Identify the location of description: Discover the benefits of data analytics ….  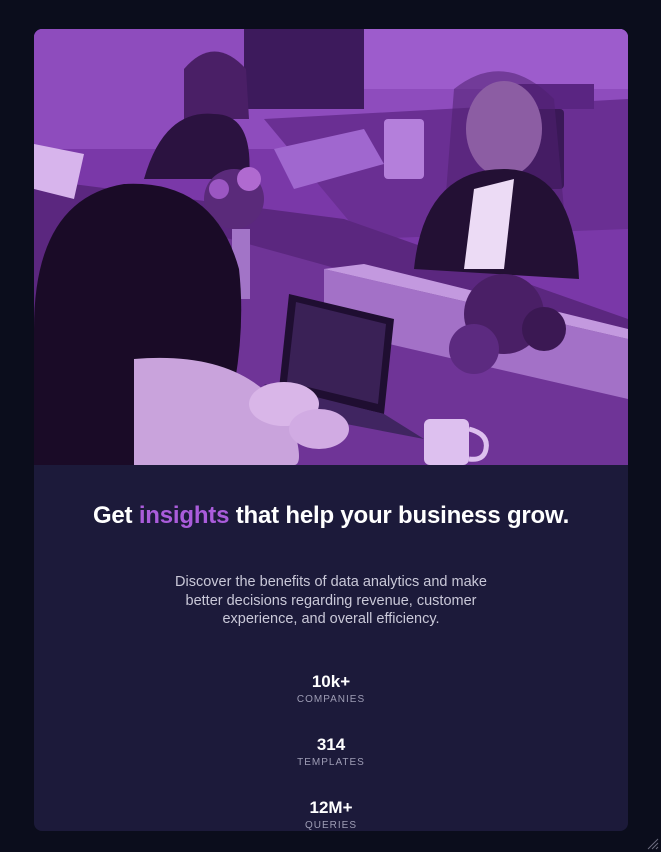
(331, 600).